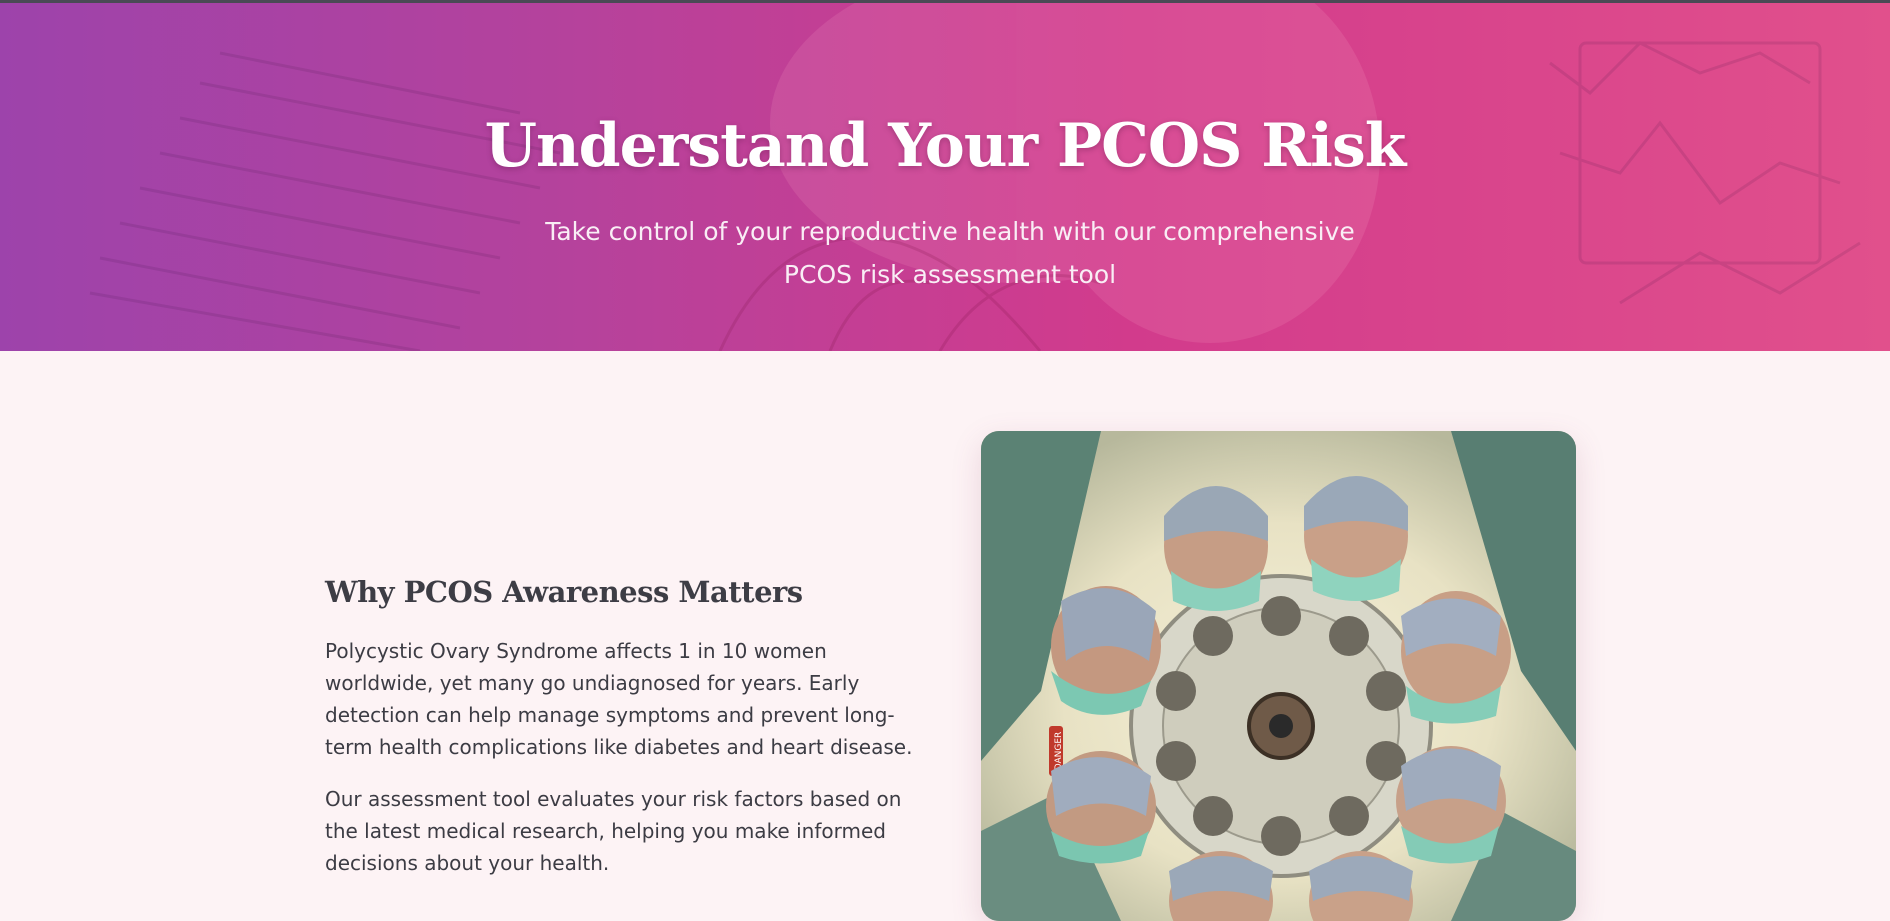 This screenshot has width=1890, height=921. Describe the element at coordinates (945, 146) in the screenshot. I see `hero-title: Understand Your PCOS Risk` at that location.